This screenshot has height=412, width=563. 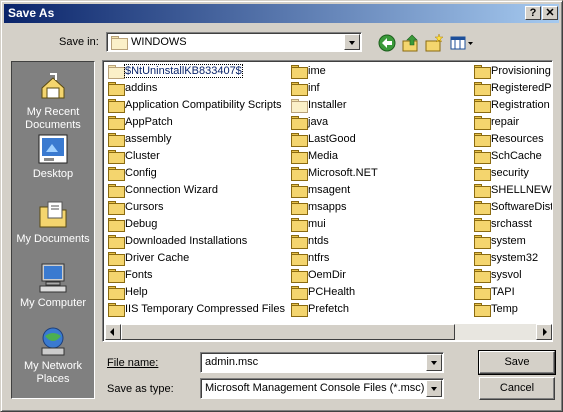 What do you see at coordinates (387, 43) in the screenshot?
I see `back-icon` at bounding box center [387, 43].